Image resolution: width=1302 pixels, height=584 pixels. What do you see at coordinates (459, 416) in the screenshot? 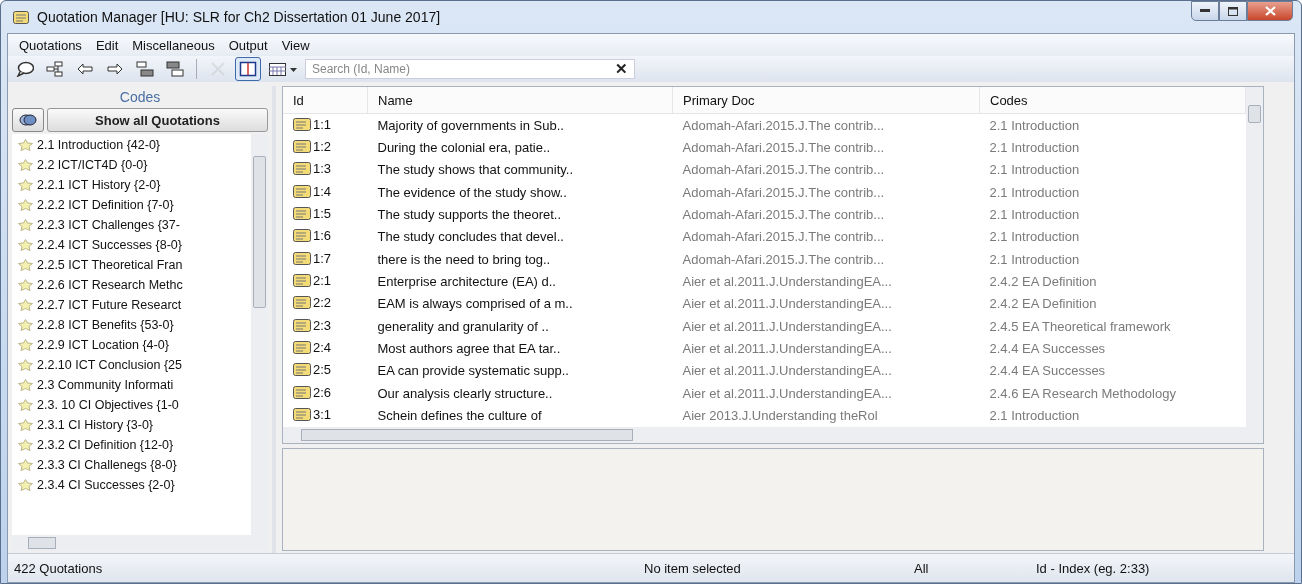
I see `table-cell: Schein defines the culture of` at bounding box center [459, 416].